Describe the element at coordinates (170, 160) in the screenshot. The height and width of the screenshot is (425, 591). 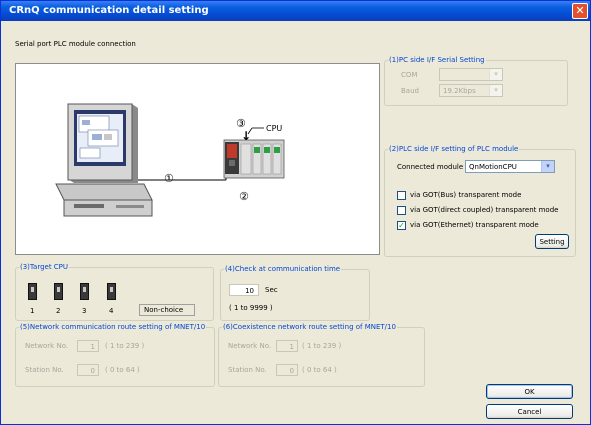
I see `connection-diagram-drawing: ① ② ③ ↓ CPU` at that location.